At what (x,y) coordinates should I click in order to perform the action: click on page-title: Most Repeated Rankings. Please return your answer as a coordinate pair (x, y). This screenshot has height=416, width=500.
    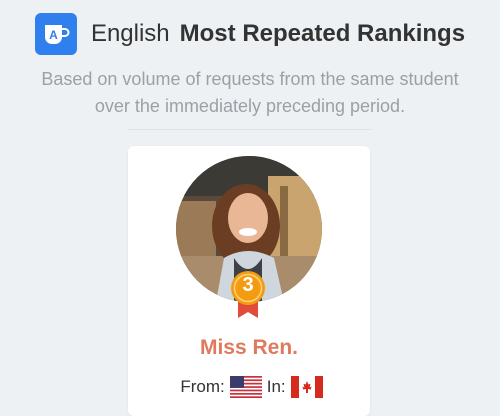
    Looking at the image, I should click on (322, 33).